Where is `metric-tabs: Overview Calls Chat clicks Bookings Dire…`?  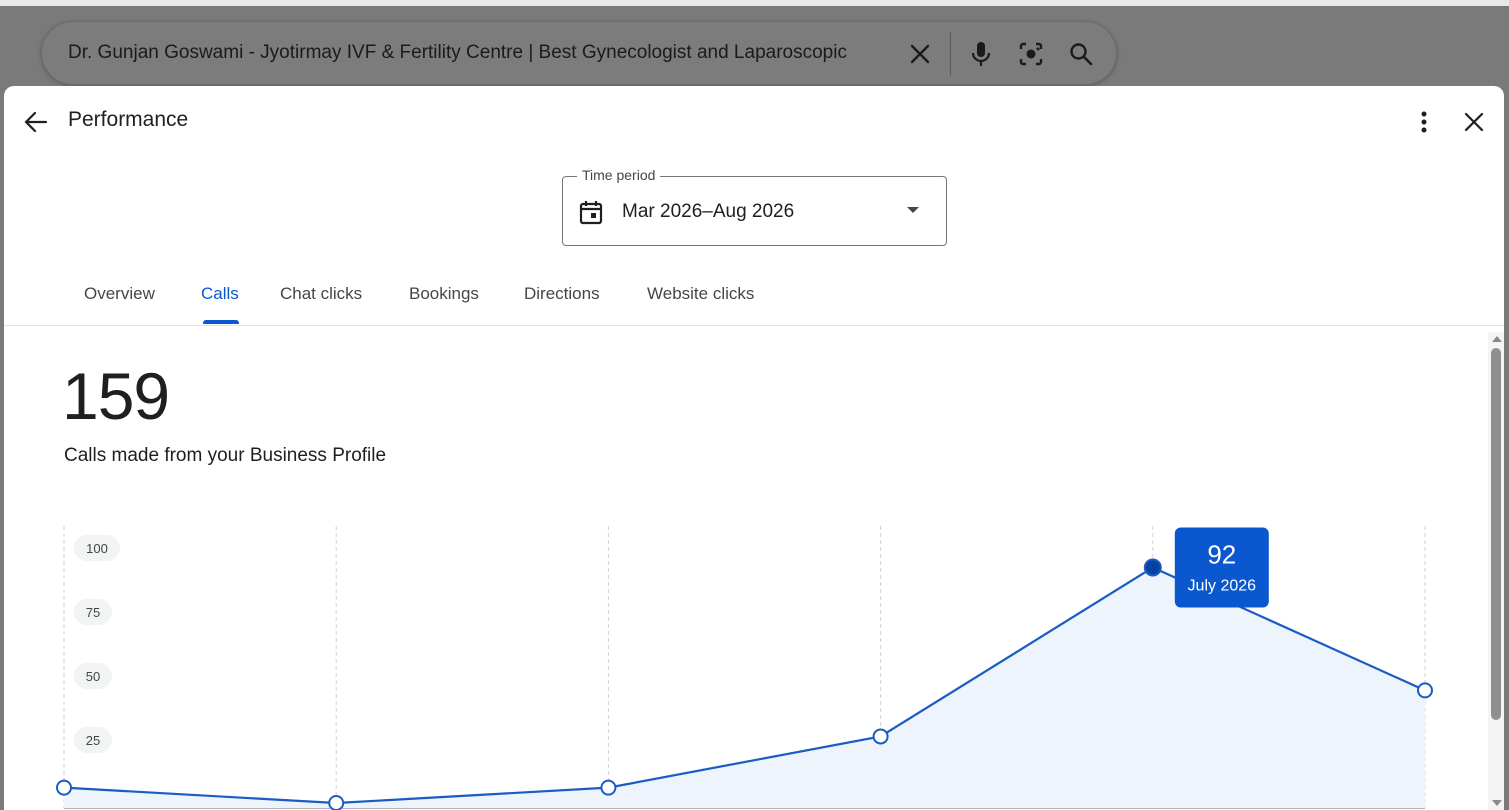 metric-tabs: Overview Calls Chat clicks Bookings Dire… is located at coordinates (754, 301).